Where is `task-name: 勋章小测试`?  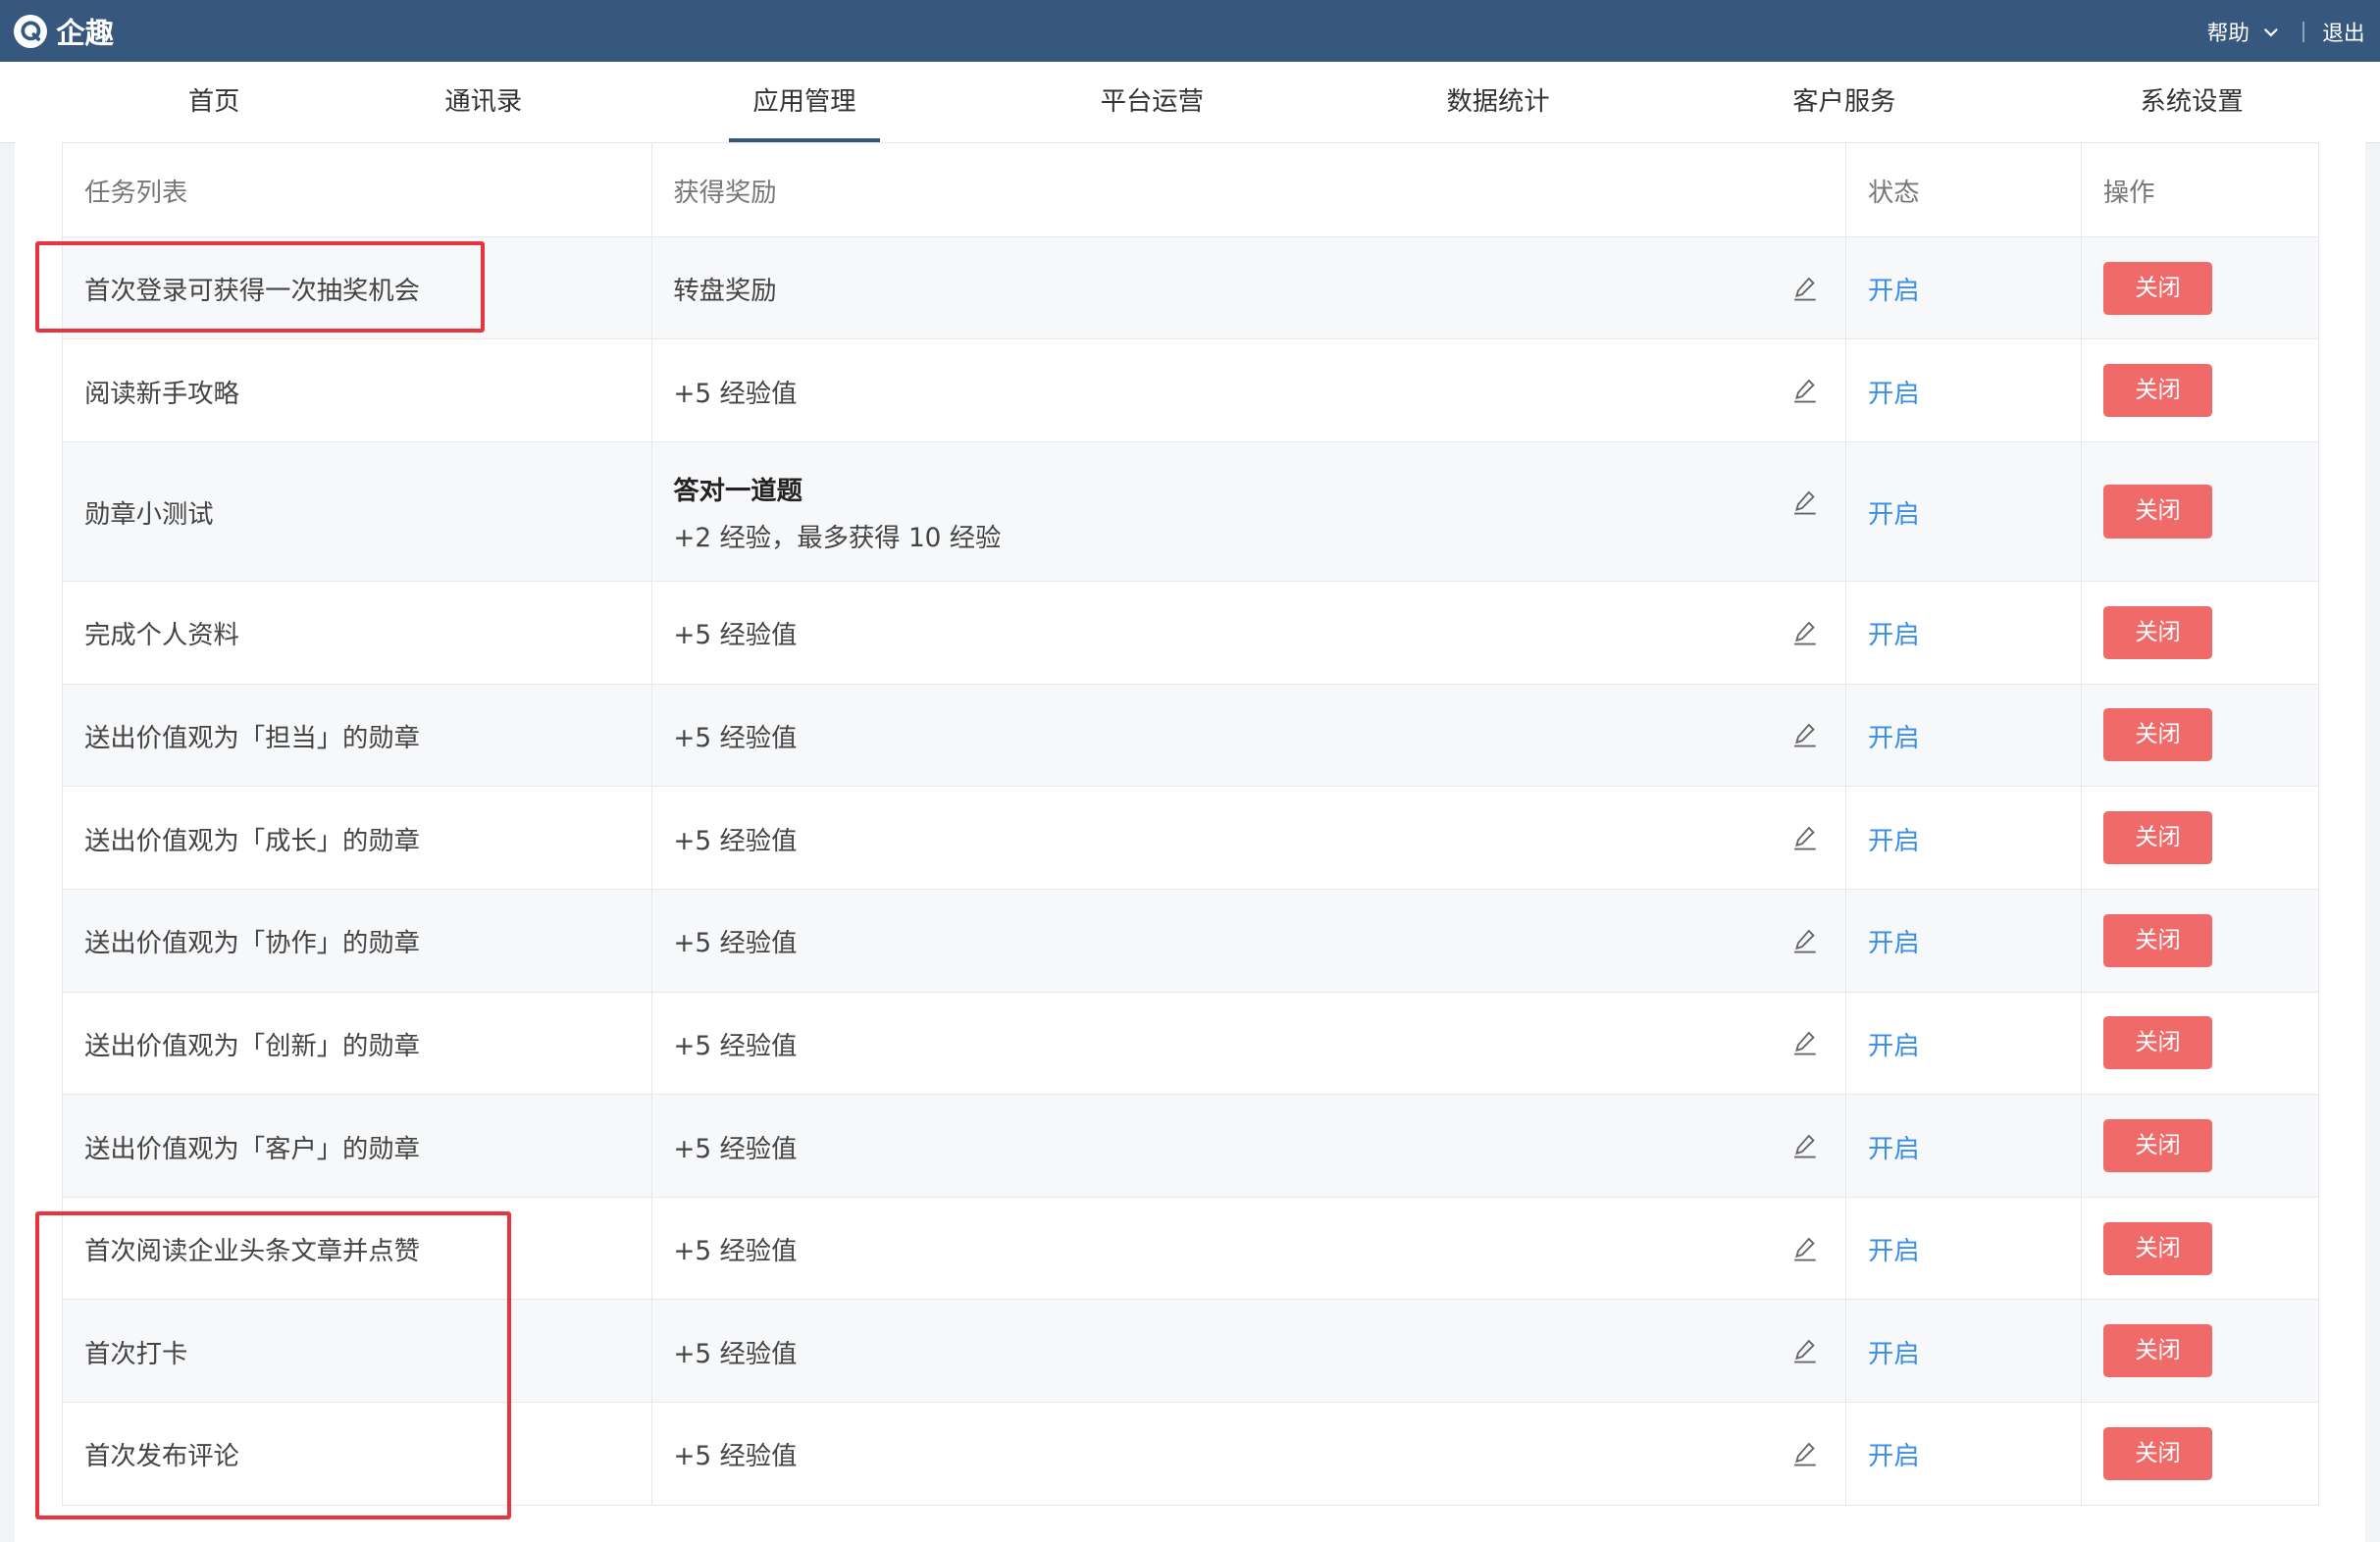 task-name: 勋章小测试 is located at coordinates (357, 511).